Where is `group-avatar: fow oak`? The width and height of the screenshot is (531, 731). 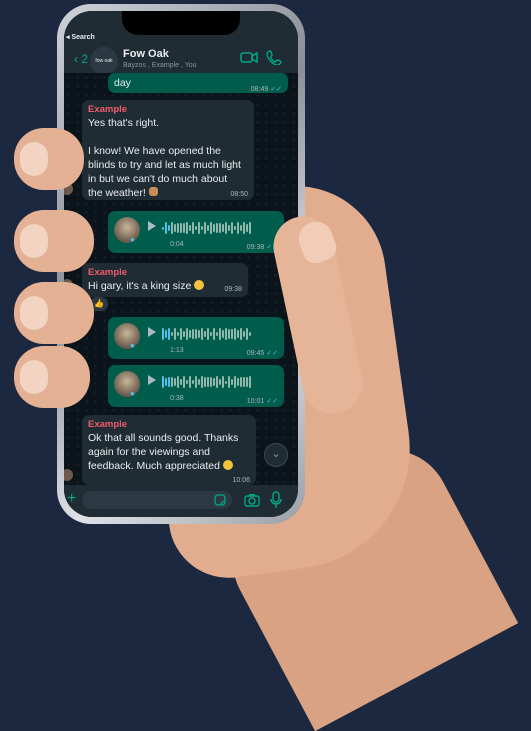
group-avatar: fow oak is located at coordinates (104, 61).